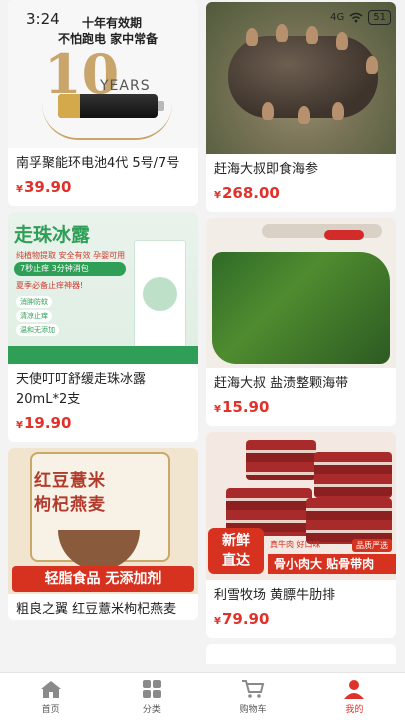 The height and width of the screenshot is (720, 405). I want to click on tab-home: 首页, so click(50, 696).